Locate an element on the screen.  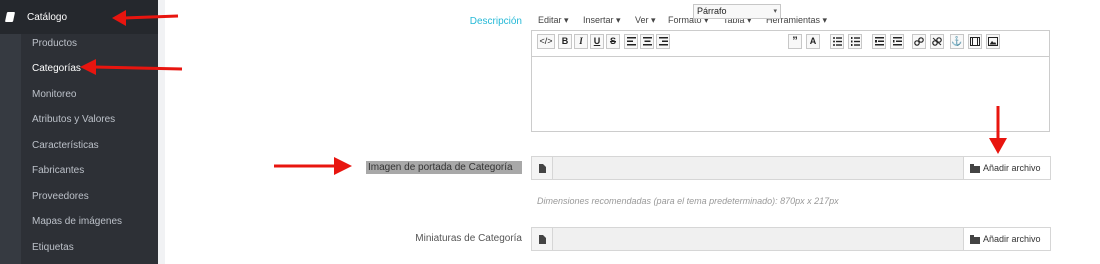
cover-image-input is located at coordinates (758, 168).